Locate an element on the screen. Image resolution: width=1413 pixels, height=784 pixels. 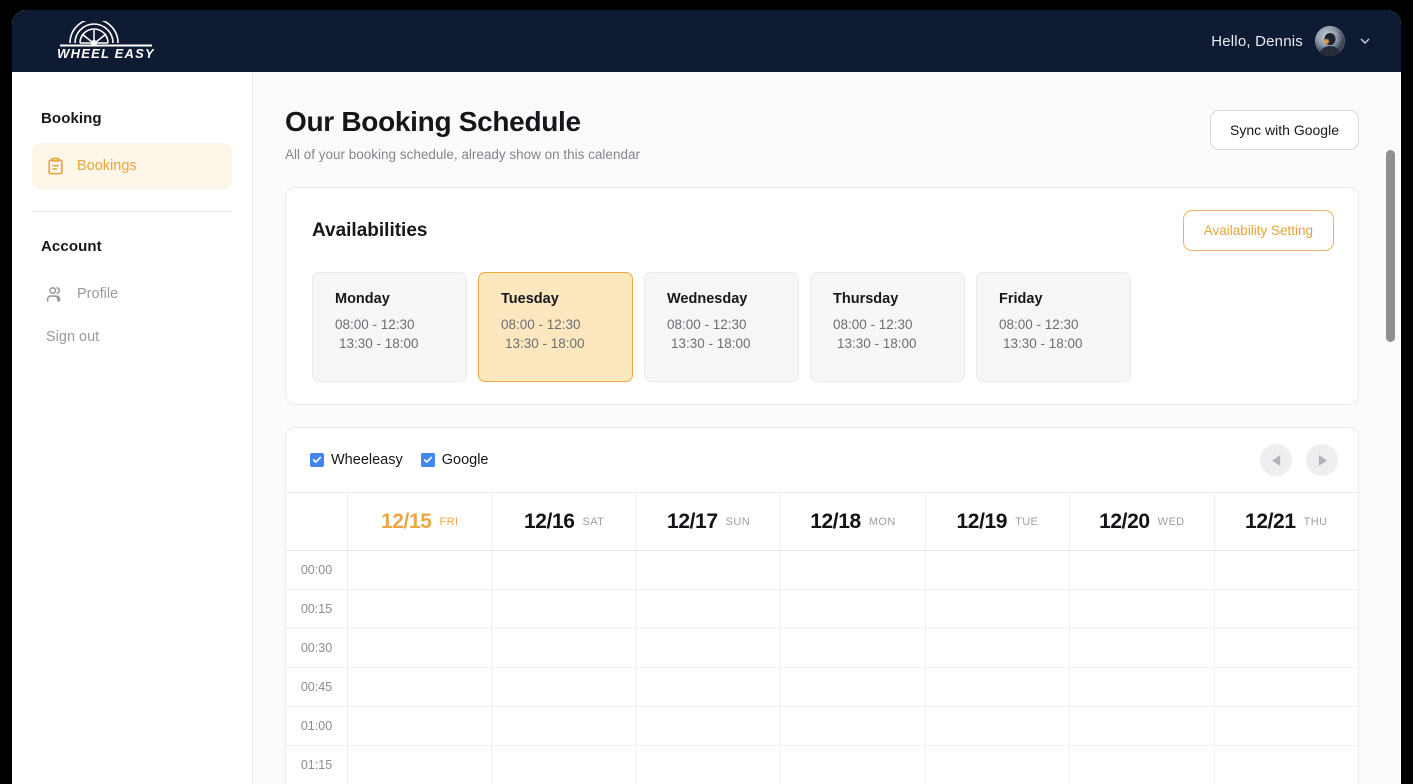
calendar-row: 00:00 is located at coordinates (822, 570).